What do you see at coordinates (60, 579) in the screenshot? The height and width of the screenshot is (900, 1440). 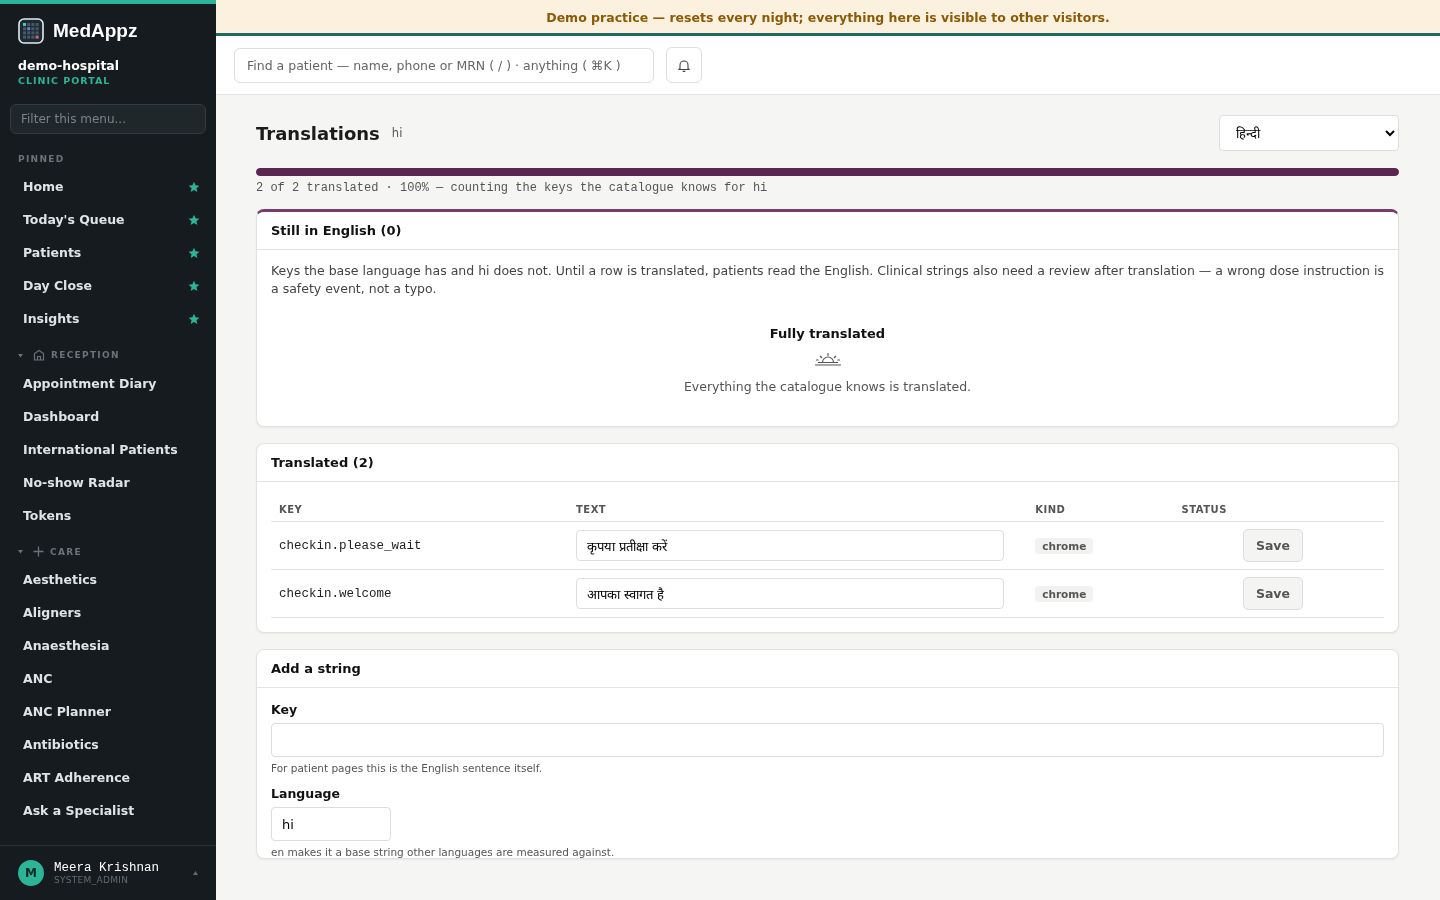 I see `sidebar-item-label: Aesthetics` at bounding box center [60, 579].